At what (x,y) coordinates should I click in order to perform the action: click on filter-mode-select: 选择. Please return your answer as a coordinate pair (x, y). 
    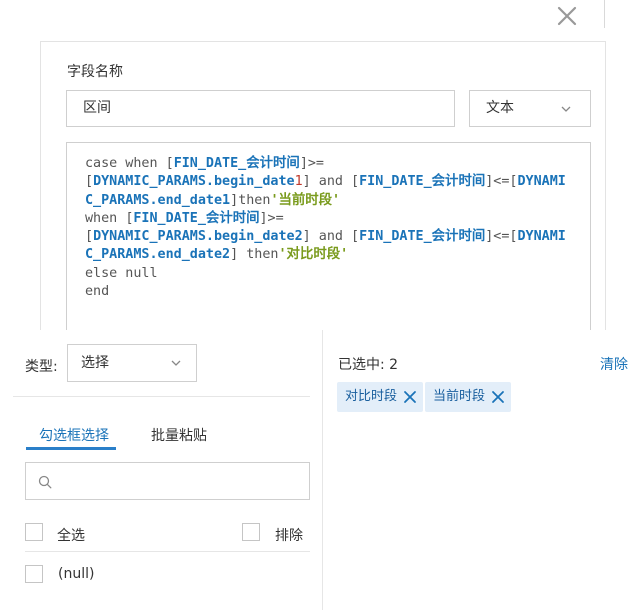
    Looking at the image, I should click on (132, 363).